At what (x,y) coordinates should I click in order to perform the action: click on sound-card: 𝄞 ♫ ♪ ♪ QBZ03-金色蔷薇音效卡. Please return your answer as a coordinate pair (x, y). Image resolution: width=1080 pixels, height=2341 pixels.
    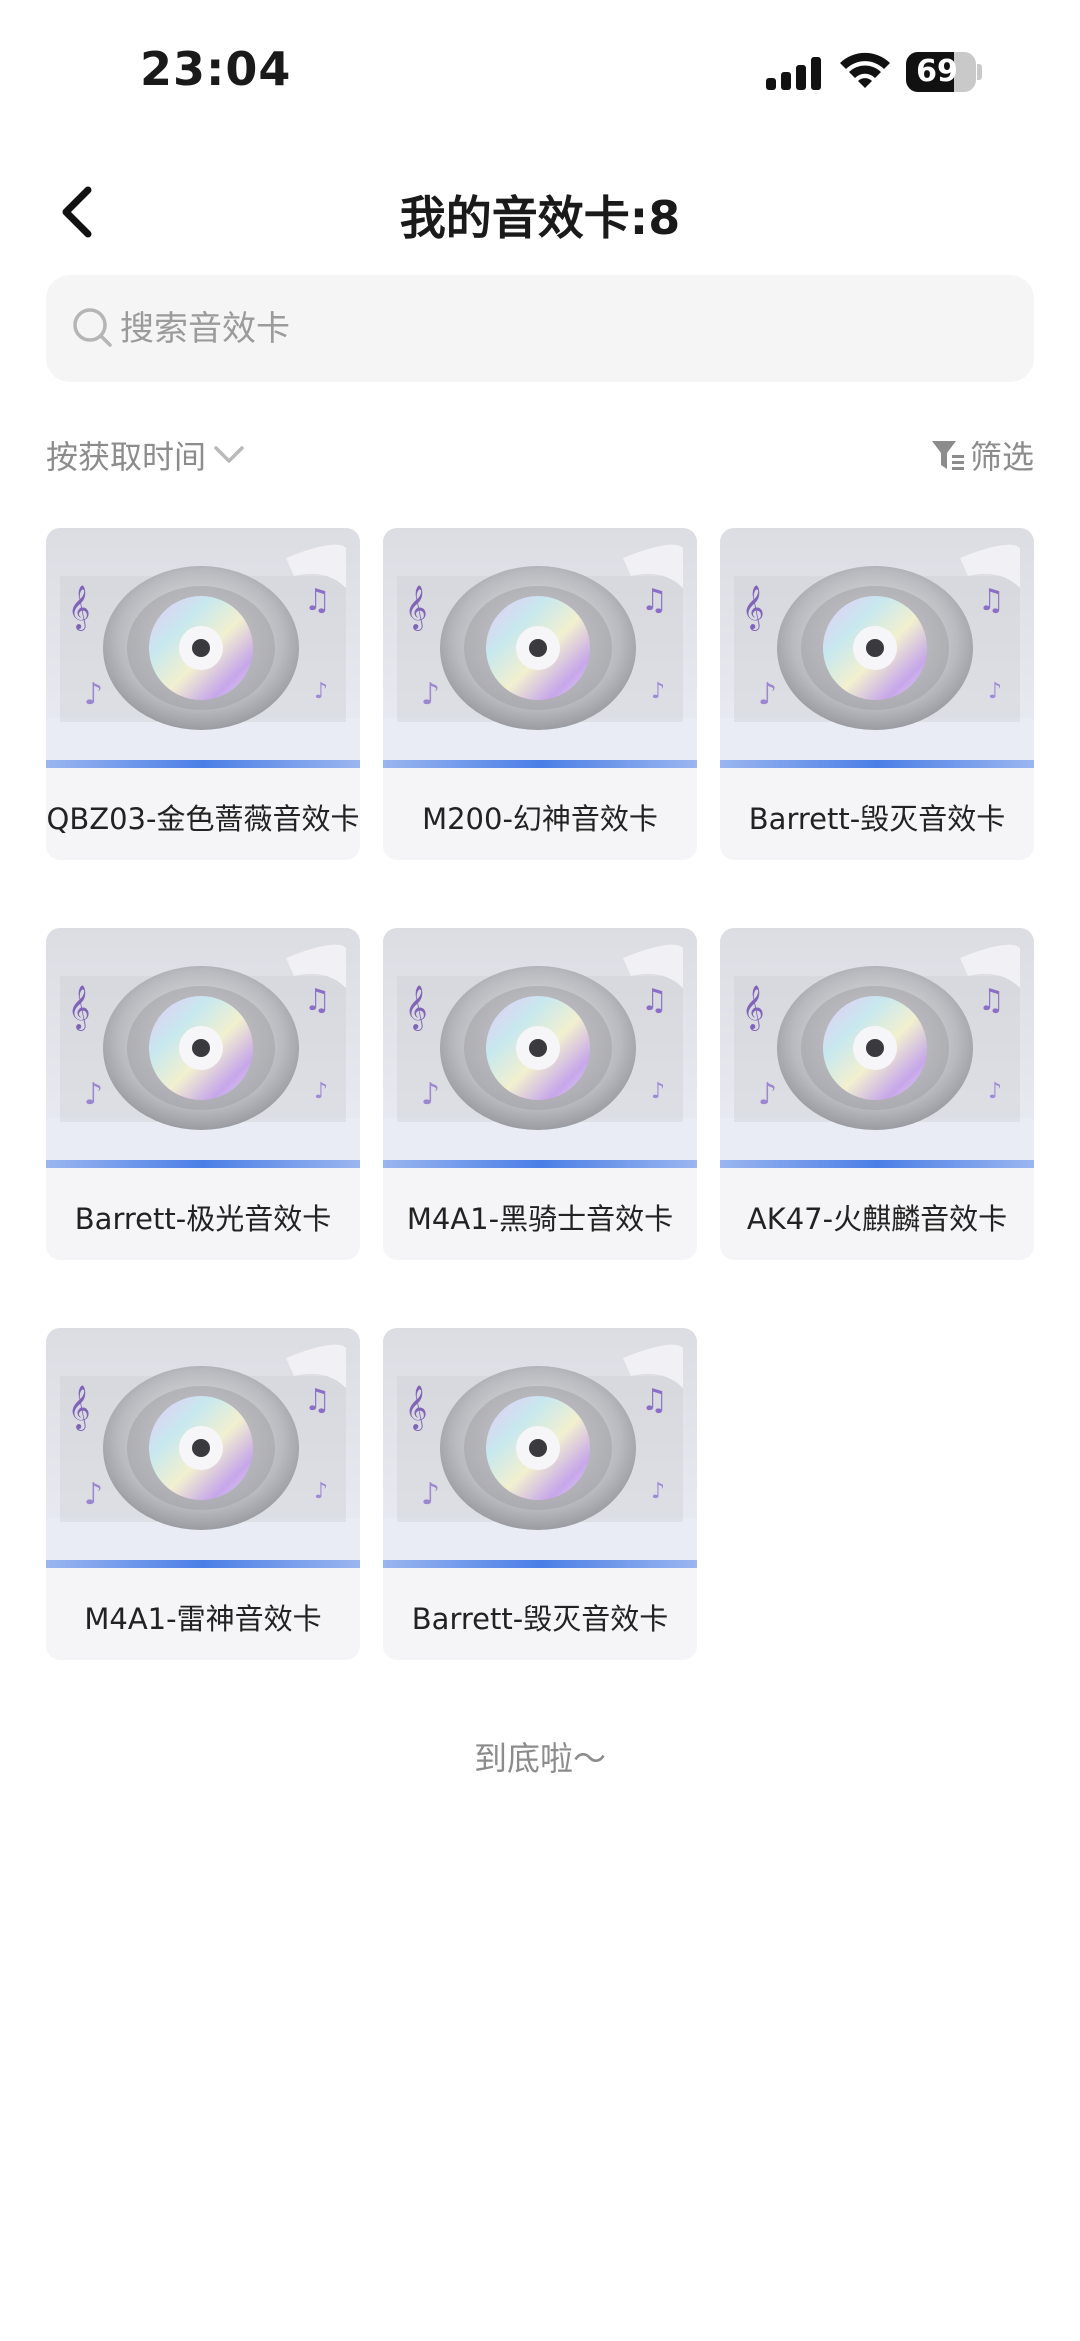
    Looking at the image, I should click on (203, 694).